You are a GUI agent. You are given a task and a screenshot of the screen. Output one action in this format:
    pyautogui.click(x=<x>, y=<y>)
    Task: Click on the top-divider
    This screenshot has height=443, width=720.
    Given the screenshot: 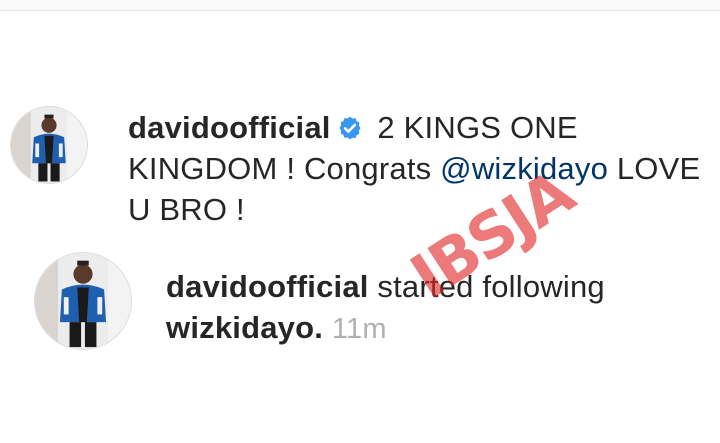 What is the action you would take?
    pyautogui.click(x=360, y=5)
    